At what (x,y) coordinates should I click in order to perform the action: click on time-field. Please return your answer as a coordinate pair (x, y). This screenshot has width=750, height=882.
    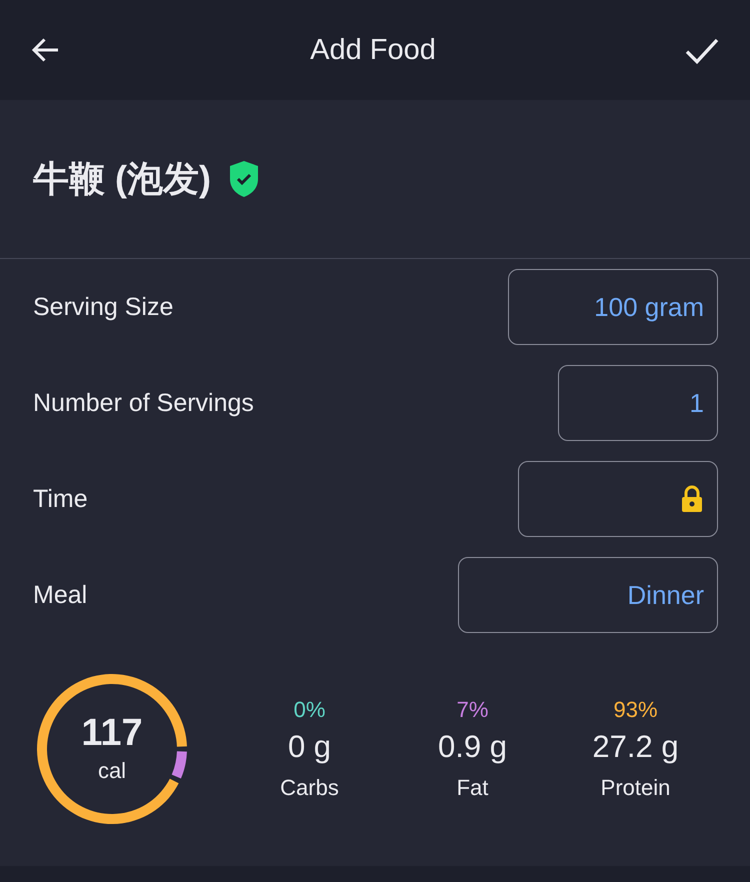
    Looking at the image, I should click on (618, 499).